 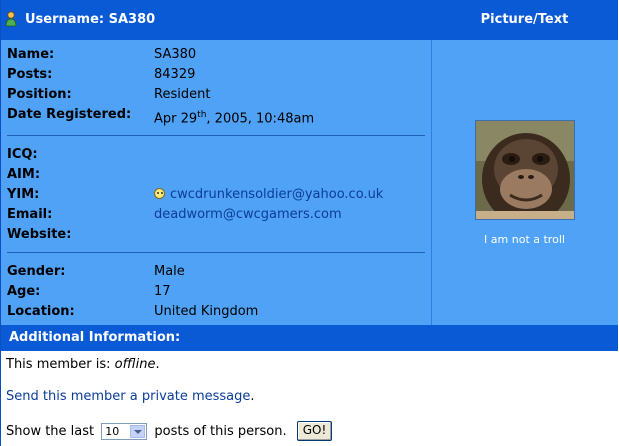 I want to click on email-label: Email:, so click(x=30, y=214).